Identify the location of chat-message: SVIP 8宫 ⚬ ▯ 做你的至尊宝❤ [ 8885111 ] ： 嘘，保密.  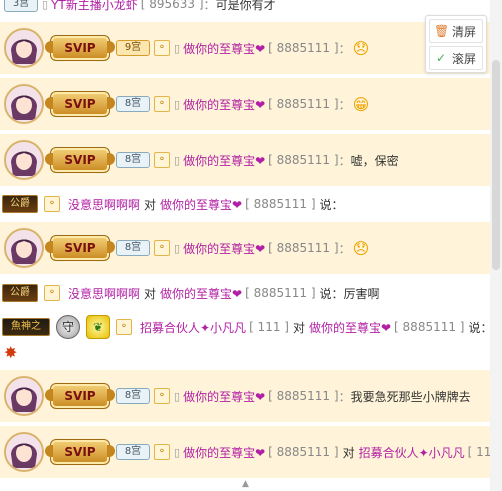
(245, 160).